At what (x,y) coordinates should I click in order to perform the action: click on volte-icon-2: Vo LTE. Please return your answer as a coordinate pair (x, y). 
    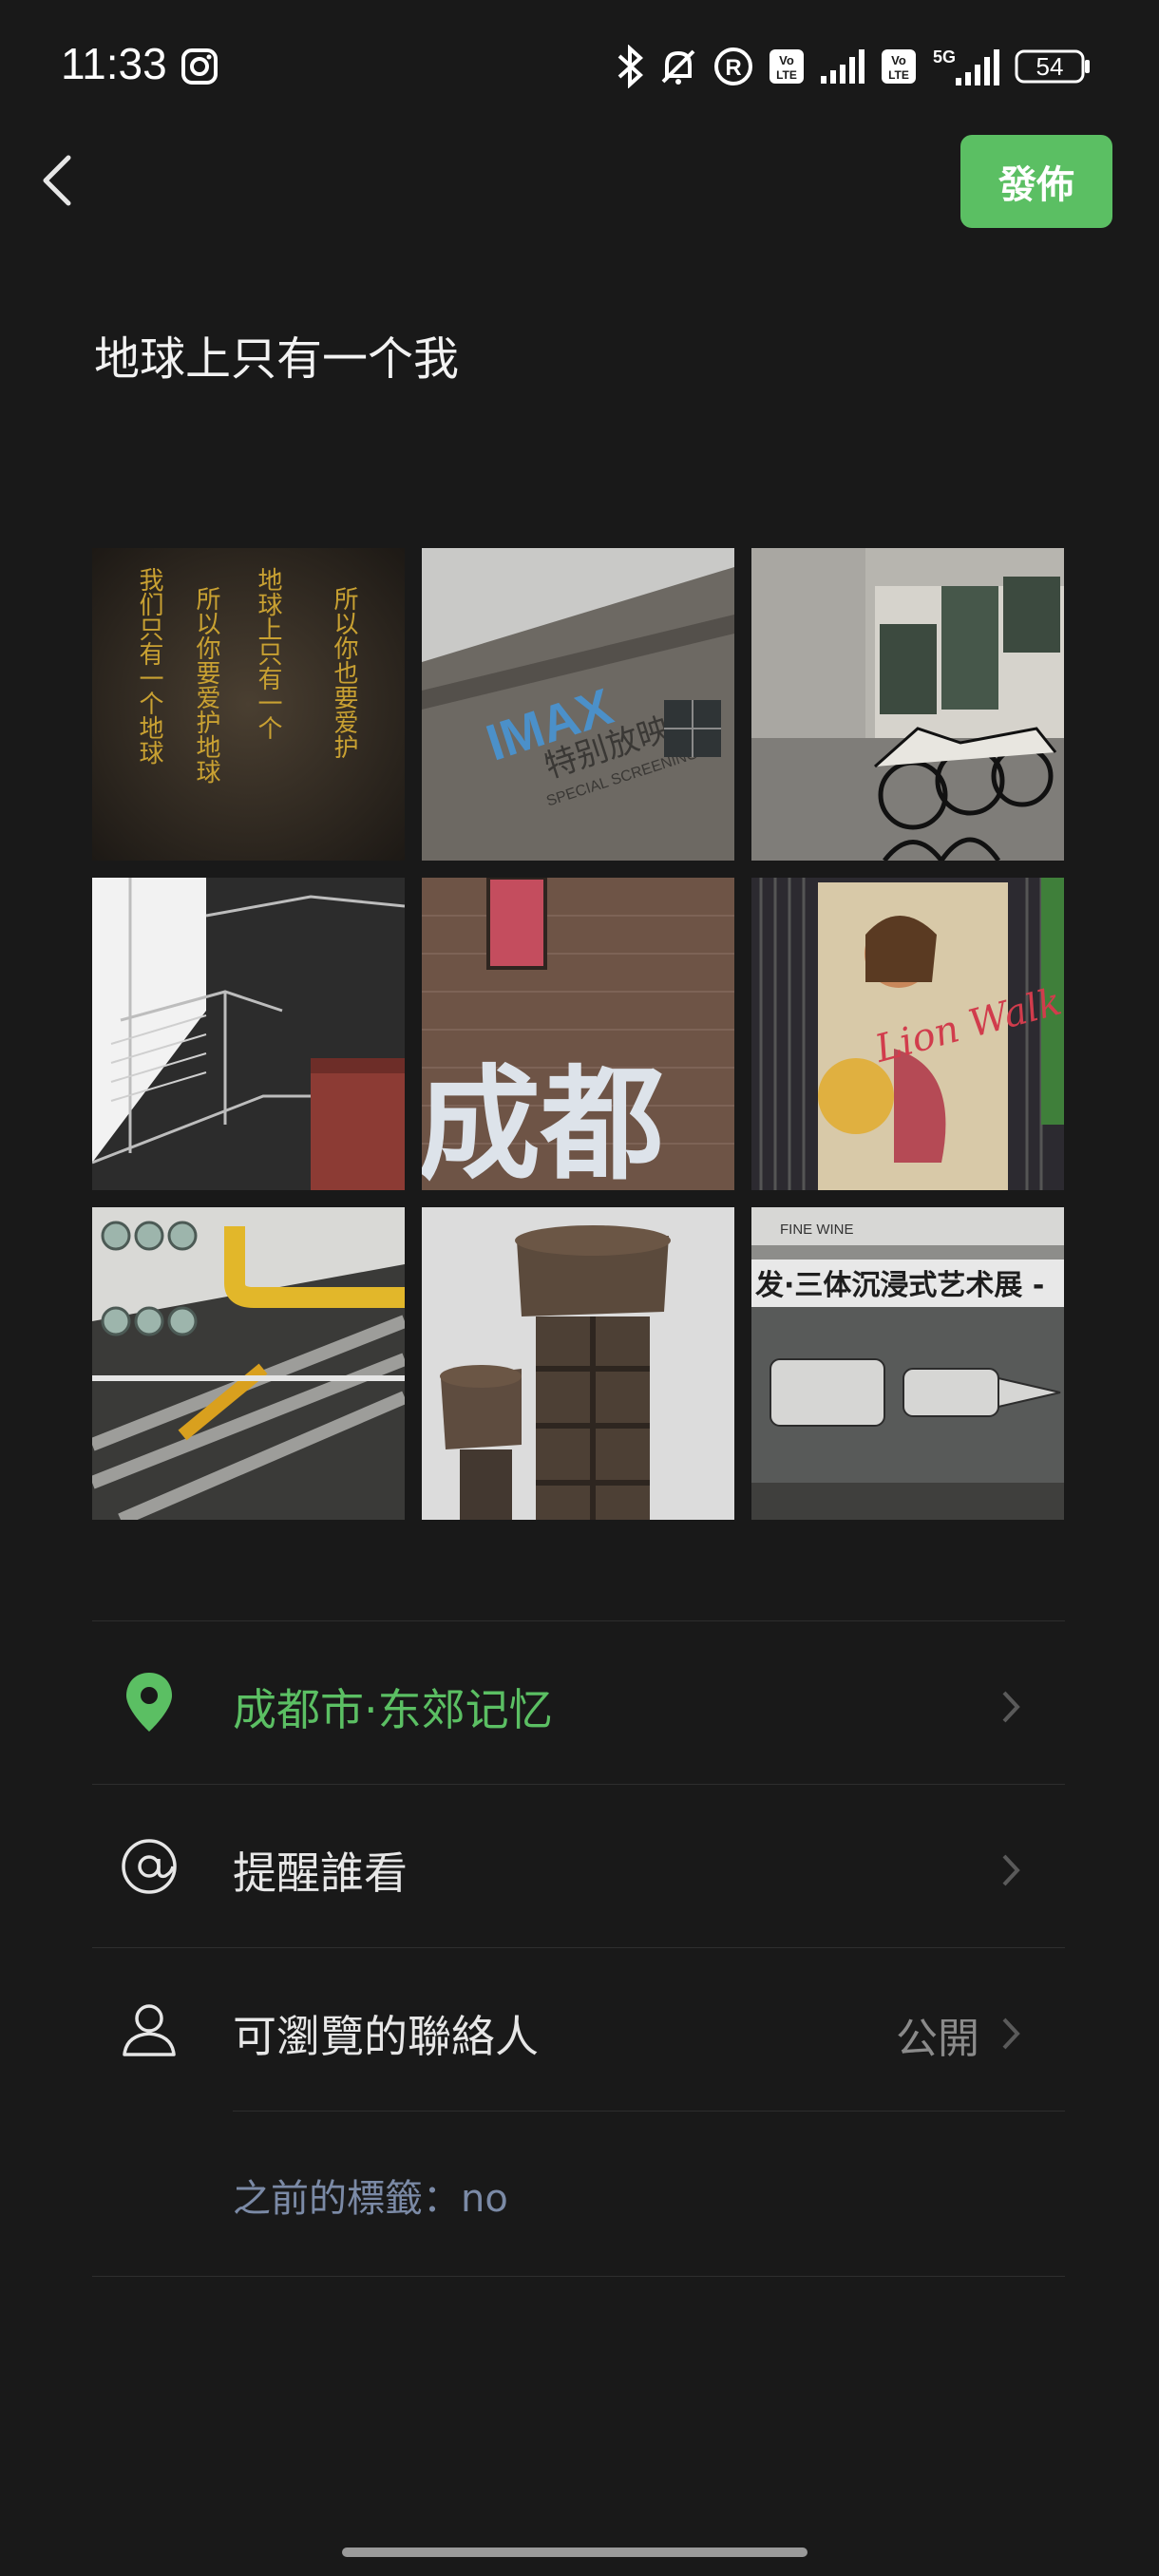
    Looking at the image, I should click on (899, 66).